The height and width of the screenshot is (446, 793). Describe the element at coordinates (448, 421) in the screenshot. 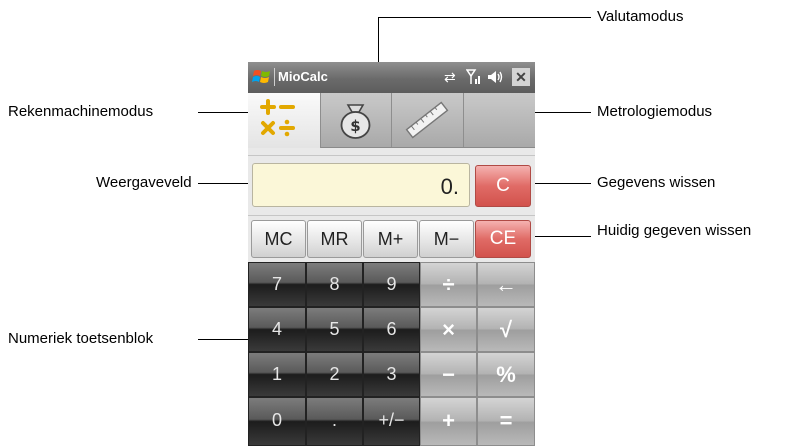

I see `add-button: +` at that location.